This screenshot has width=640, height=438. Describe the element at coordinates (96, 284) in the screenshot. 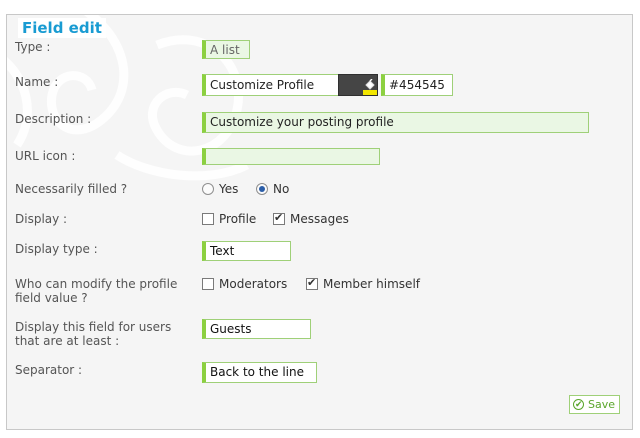

I see `who-modify-label-line1: Who can modify the profile` at that location.